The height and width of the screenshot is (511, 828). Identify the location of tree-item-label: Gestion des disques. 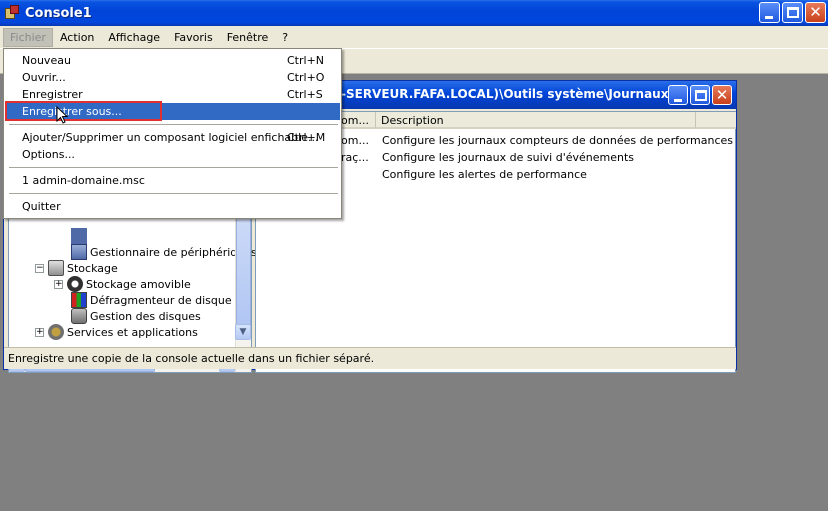
(145, 316).